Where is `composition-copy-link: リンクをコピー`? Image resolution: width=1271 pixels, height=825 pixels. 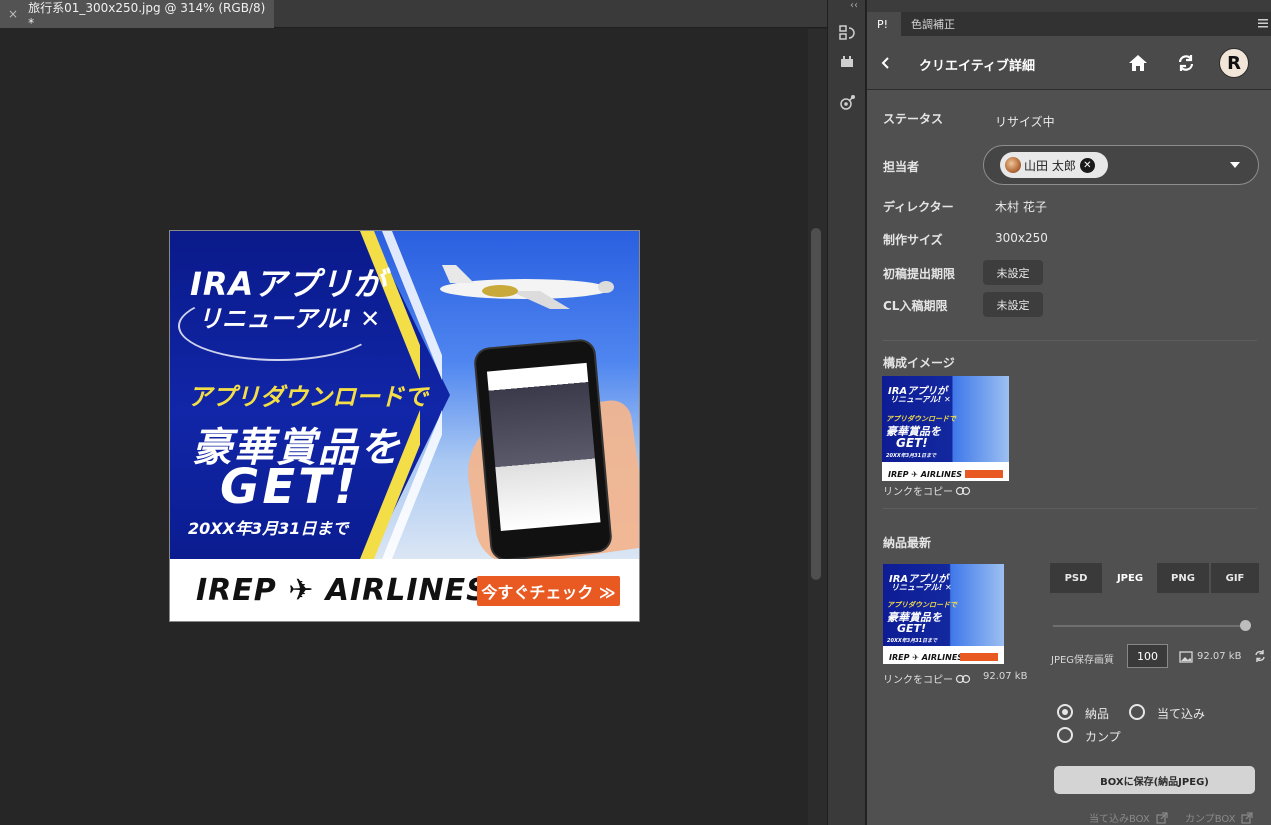
composition-copy-link: リンクをコピー is located at coordinates (927, 490).